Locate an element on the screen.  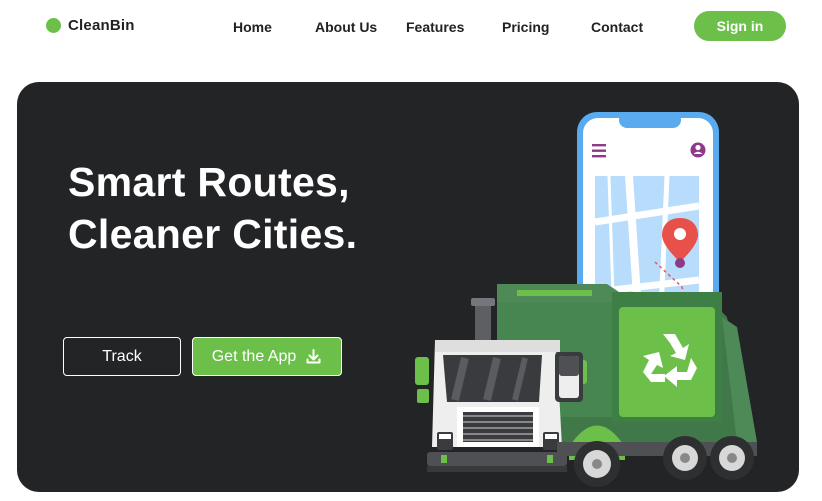
track-button-label: Track is located at coordinates (122, 356).